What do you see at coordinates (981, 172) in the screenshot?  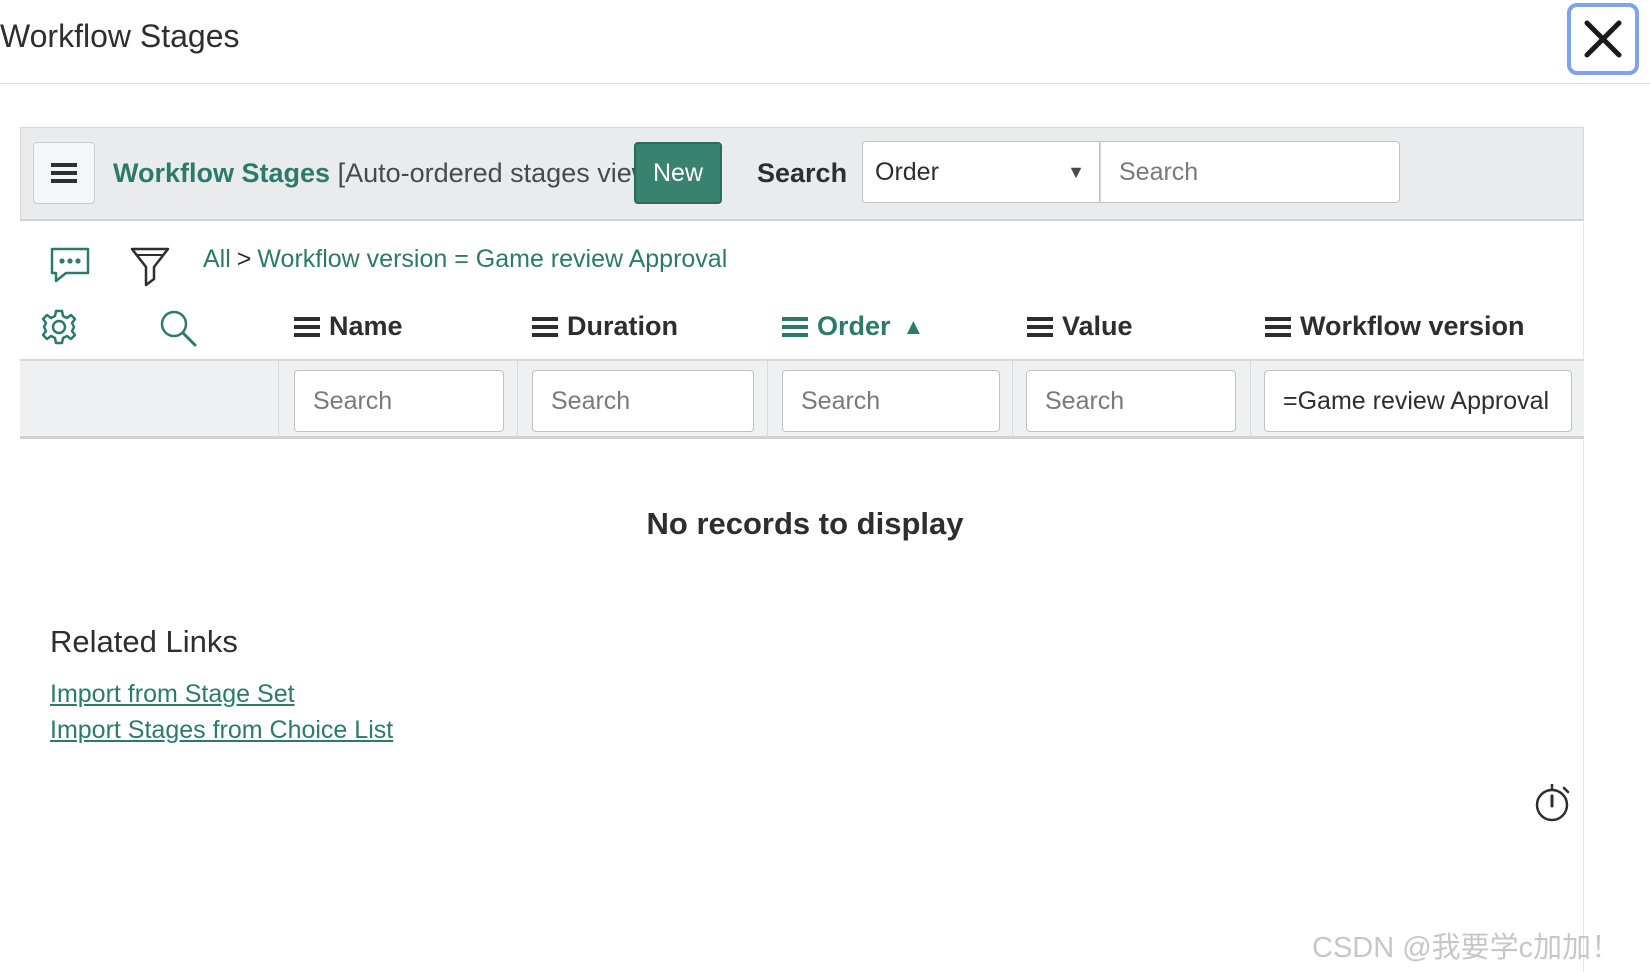 I see `search-field-select: Order ▼` at bounding box center [981, 172].